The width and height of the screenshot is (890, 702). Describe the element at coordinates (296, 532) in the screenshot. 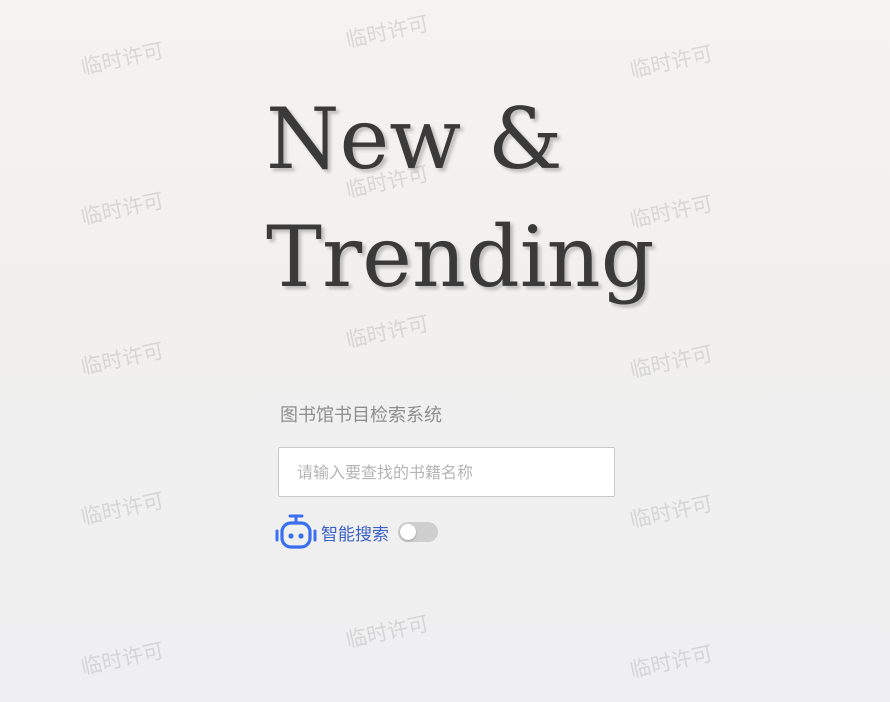

I see `robot-icon` at that location.